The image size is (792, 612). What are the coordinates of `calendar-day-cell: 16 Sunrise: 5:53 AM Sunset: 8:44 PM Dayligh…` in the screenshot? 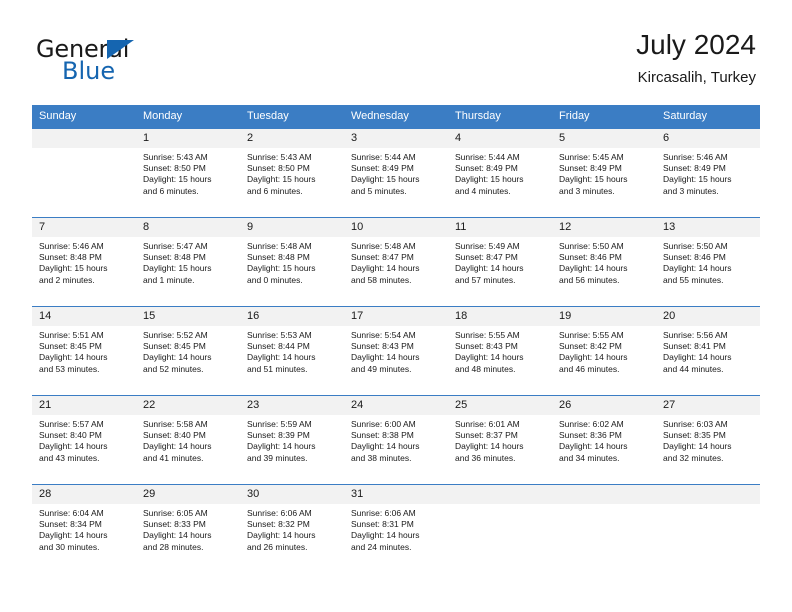 It's located at (292, 350).